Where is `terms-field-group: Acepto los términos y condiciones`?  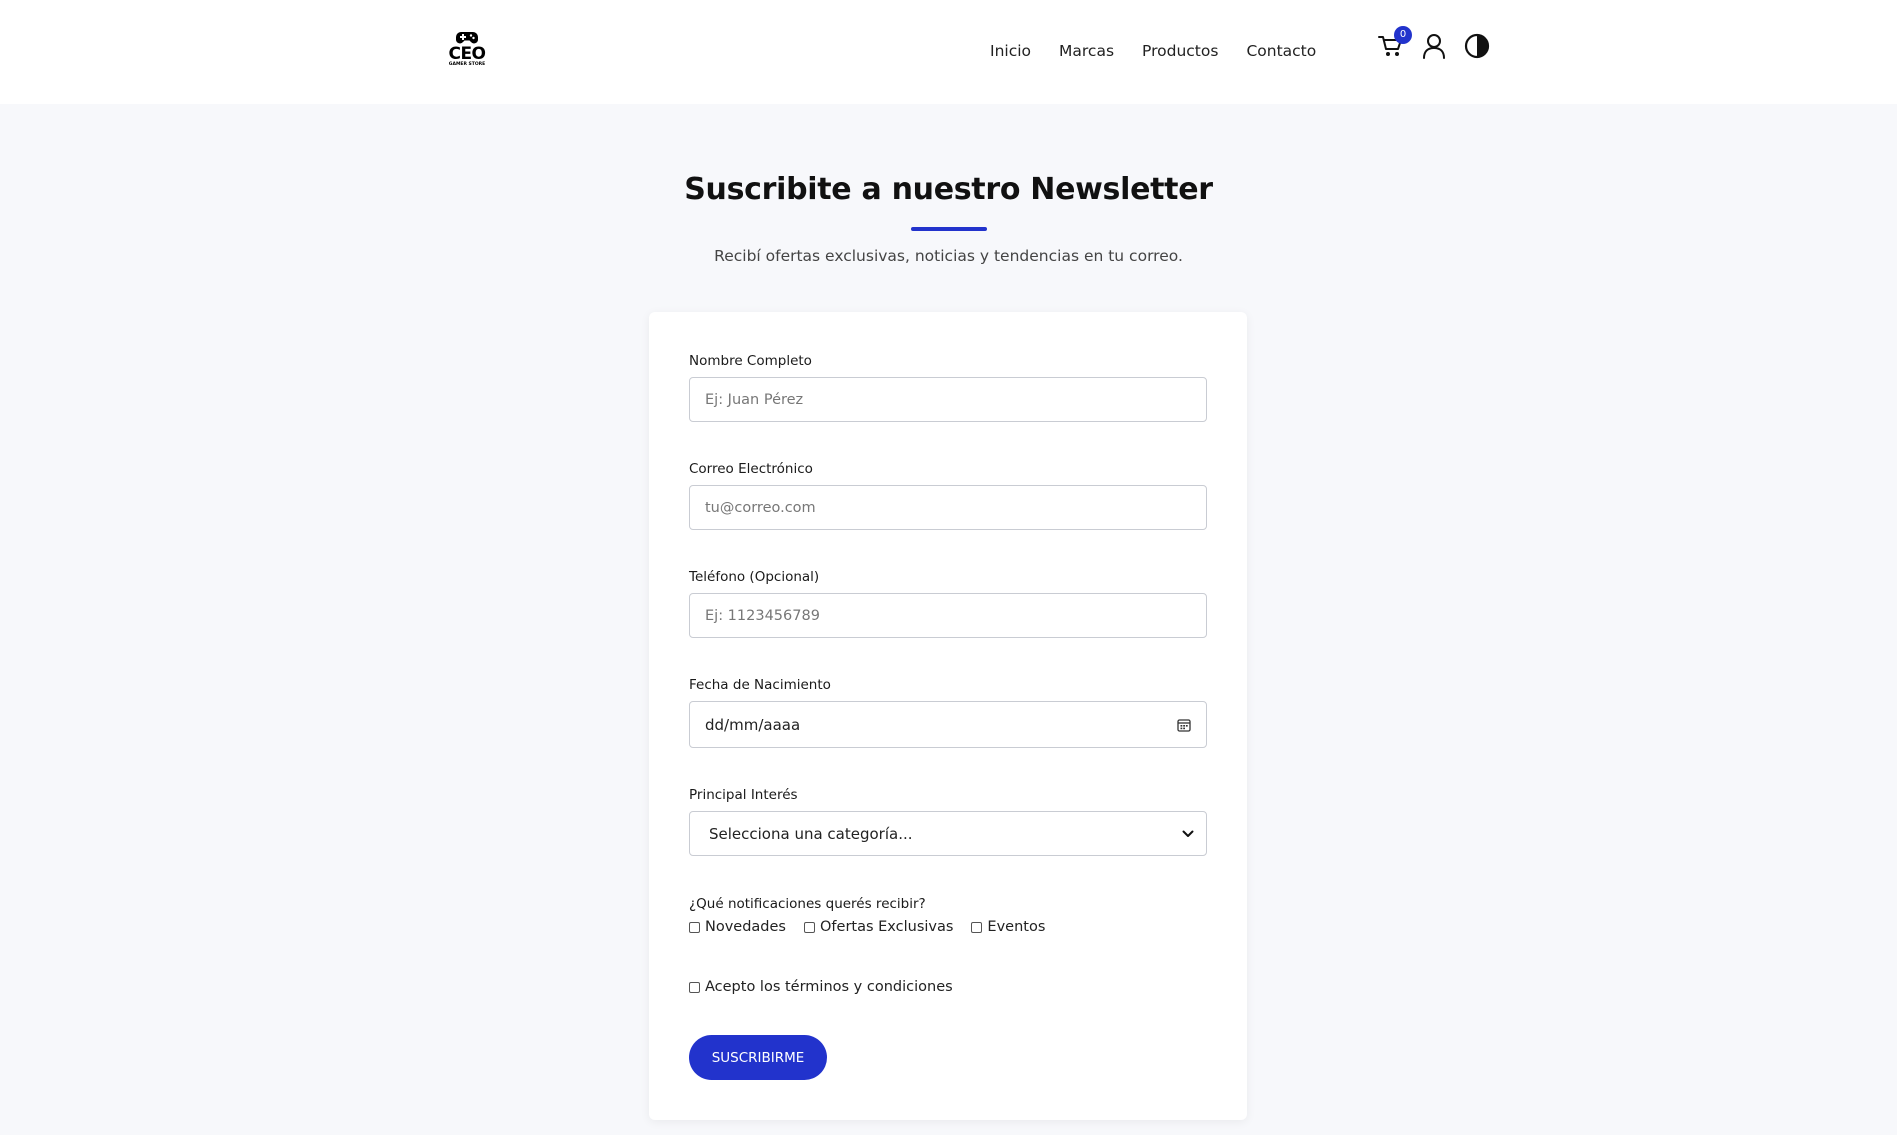 terms-field-group: Acepto los términos y condiciones is located at coordinates (948, 987).